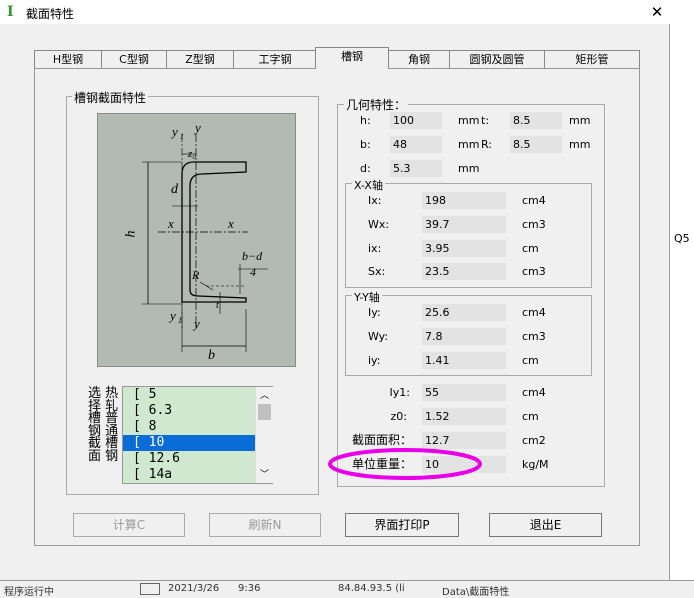  What do you see at coordinates (352, 58) in the screenshot?
I see `tab-channel-steel: 槽钢` at bounding box center [352, 58].